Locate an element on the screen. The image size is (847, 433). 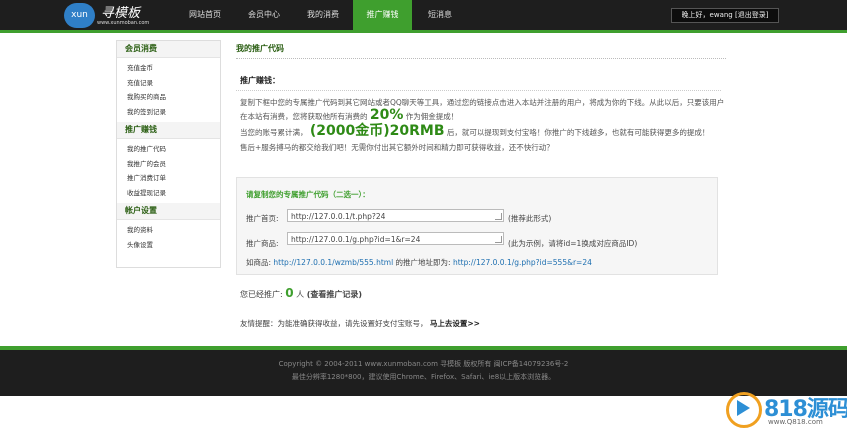
promoted-label: 您已经推广: is located at coordinates (261, 294).